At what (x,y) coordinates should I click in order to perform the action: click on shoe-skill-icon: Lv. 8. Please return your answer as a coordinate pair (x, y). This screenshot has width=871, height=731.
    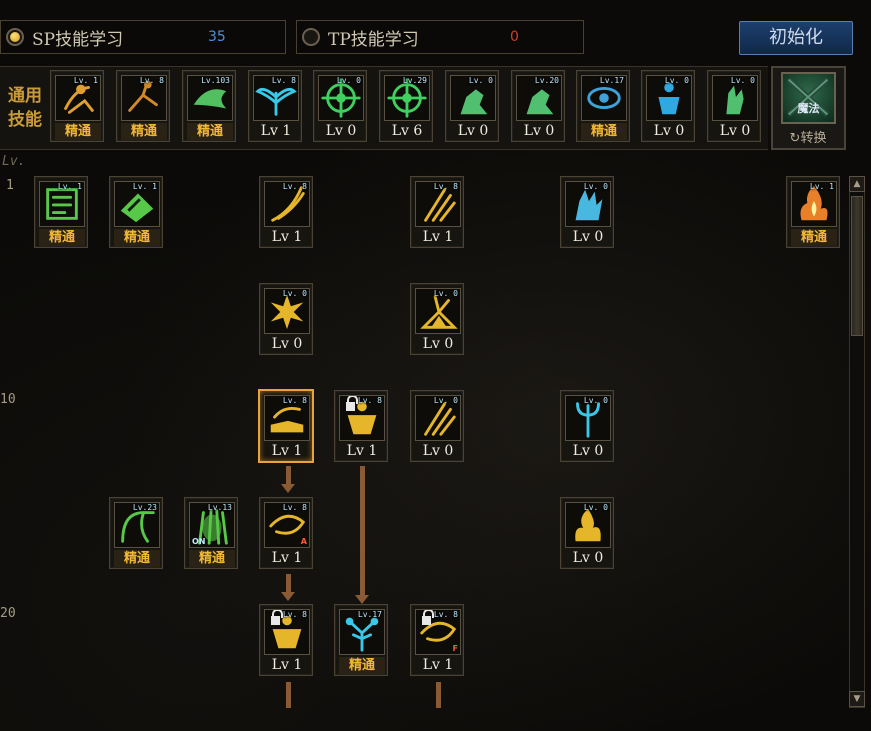
    Looking at the image, I should click on (287, 418).